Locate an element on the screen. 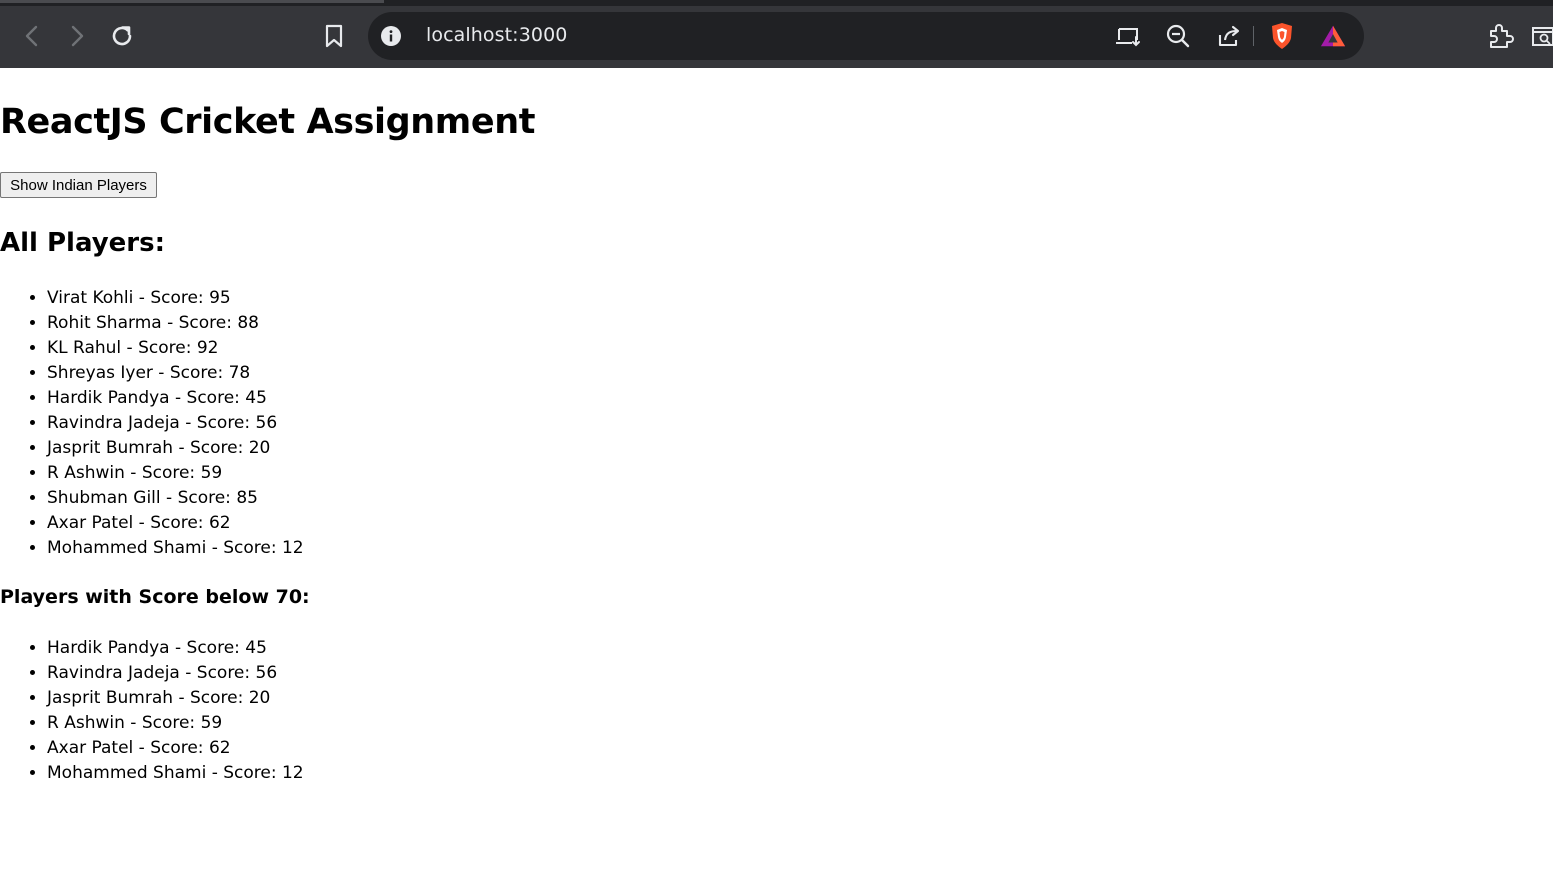  url-text: localhost:3000 is located at coordinates (496, 35).